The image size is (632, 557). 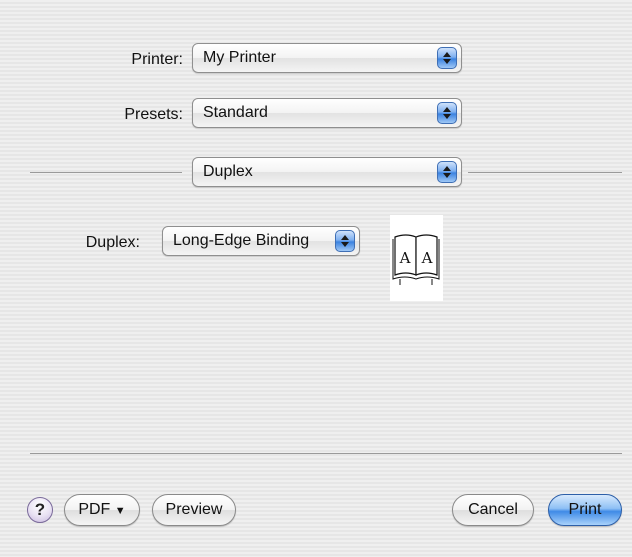 I want to click on cancel-button: Cancel, so click(x=493, y=510).